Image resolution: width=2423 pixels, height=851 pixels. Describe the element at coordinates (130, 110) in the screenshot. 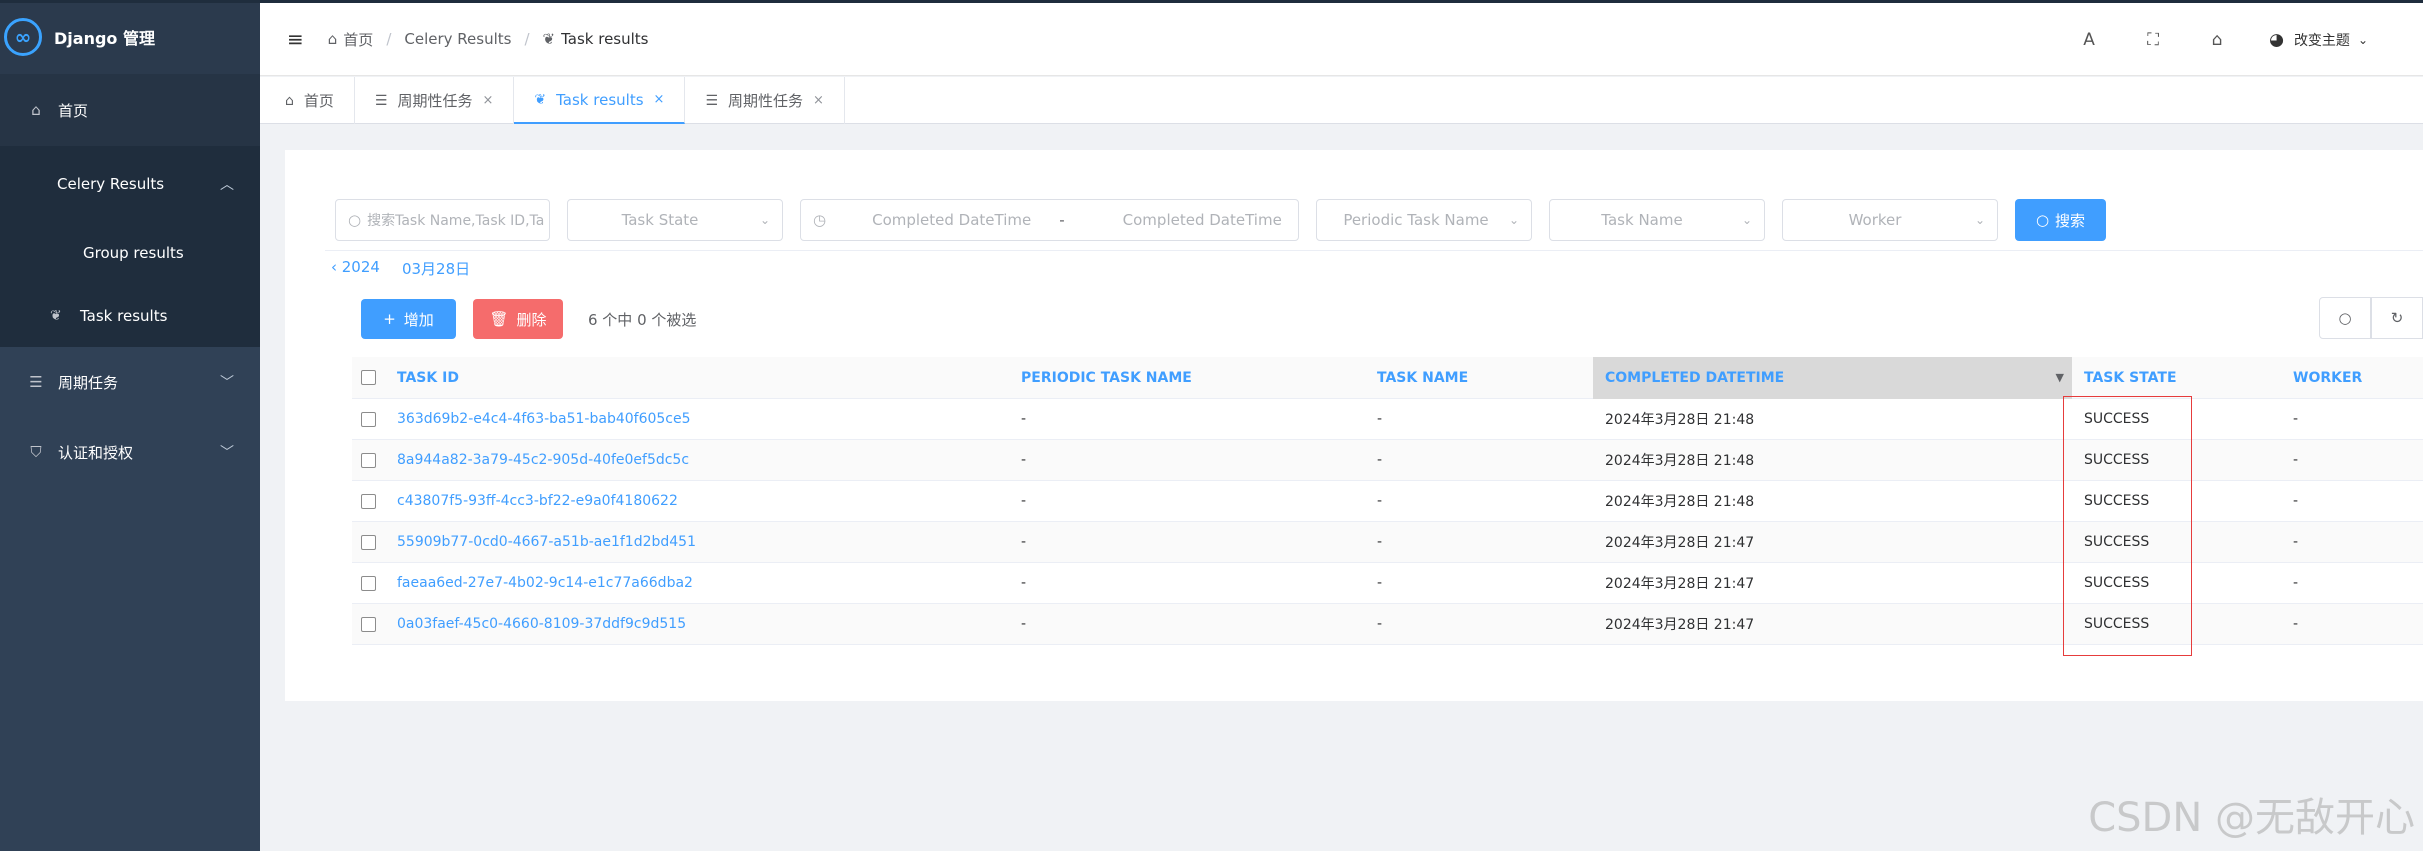

I see `sidebar-item-home: ⌂ 首页` at that location.